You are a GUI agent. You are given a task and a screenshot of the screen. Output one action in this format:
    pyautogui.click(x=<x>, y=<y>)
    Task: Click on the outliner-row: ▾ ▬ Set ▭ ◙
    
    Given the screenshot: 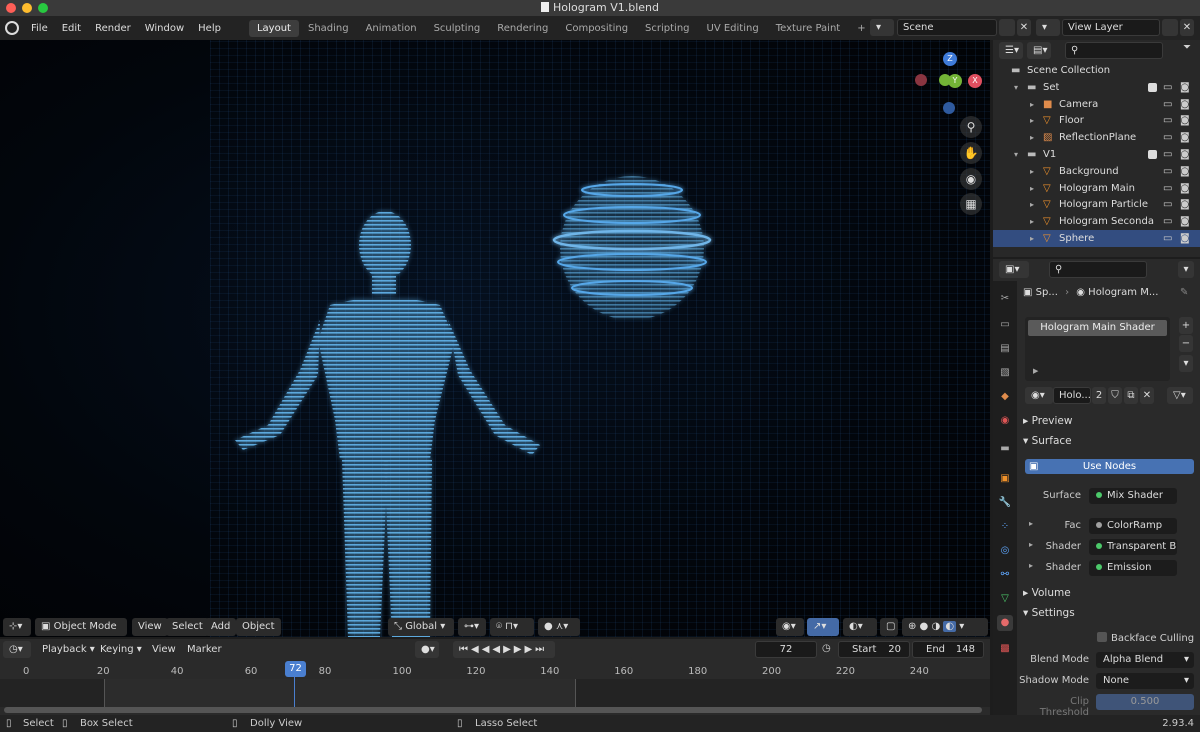 What is the action you would take?
    pyautogui.click(x=1096, y=87)
    